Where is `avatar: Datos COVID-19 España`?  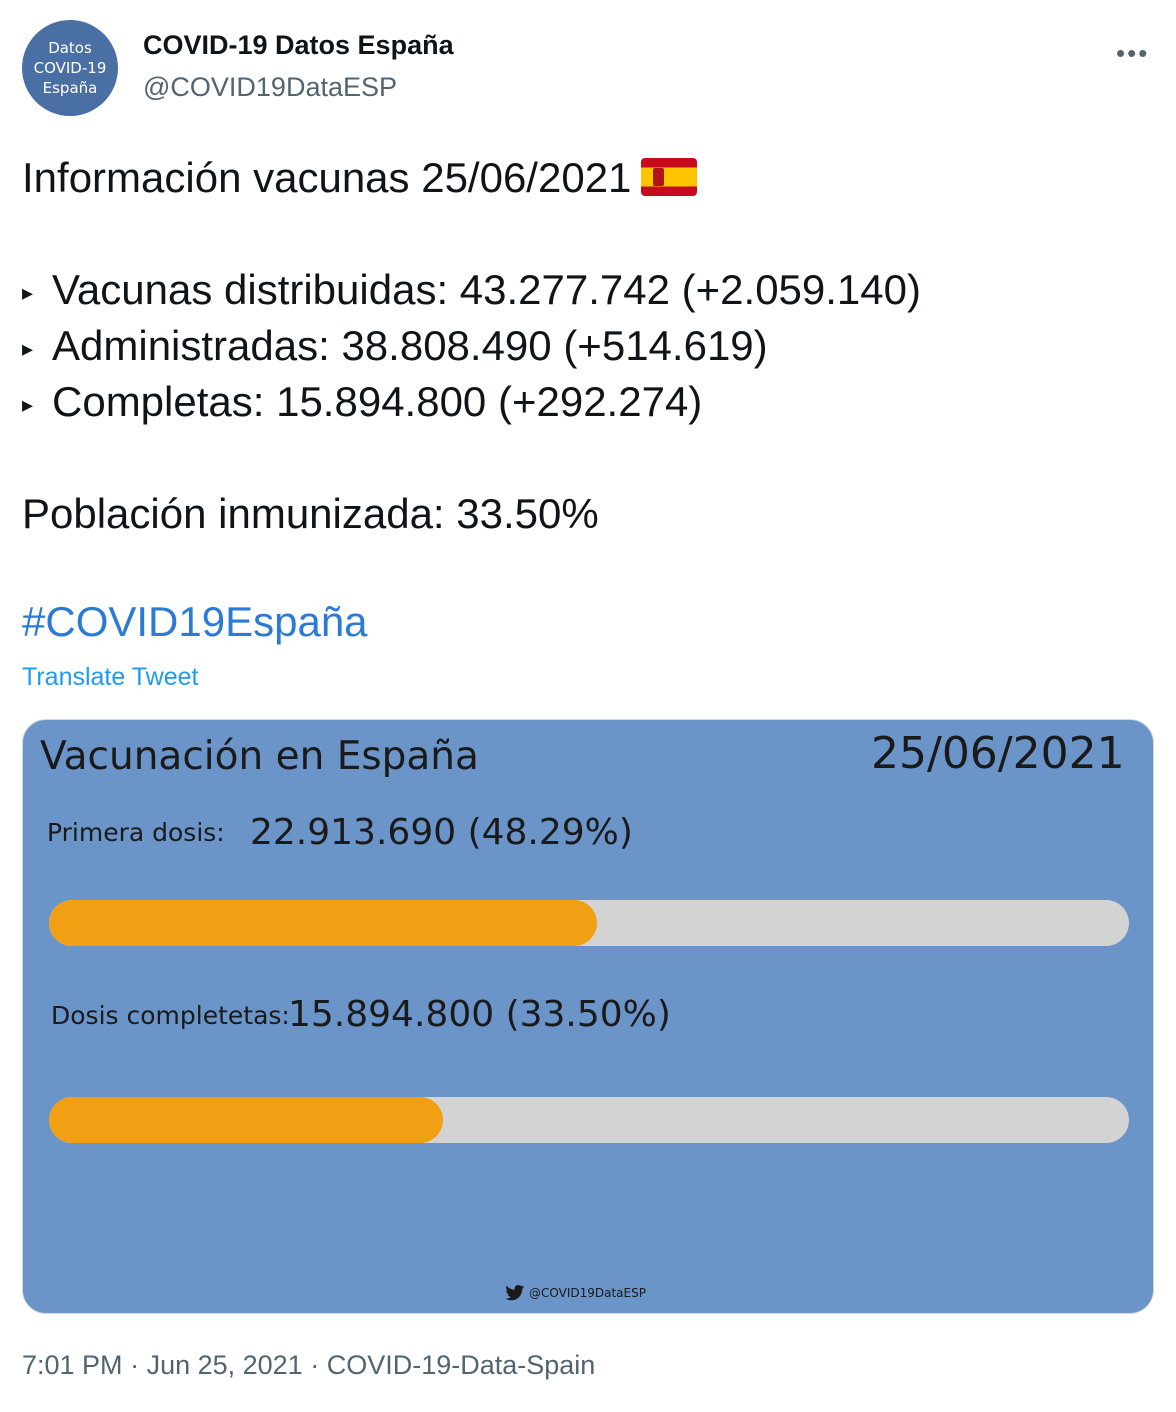 avatar: Datos COVID-19 España is located at coordinates (70, 68).